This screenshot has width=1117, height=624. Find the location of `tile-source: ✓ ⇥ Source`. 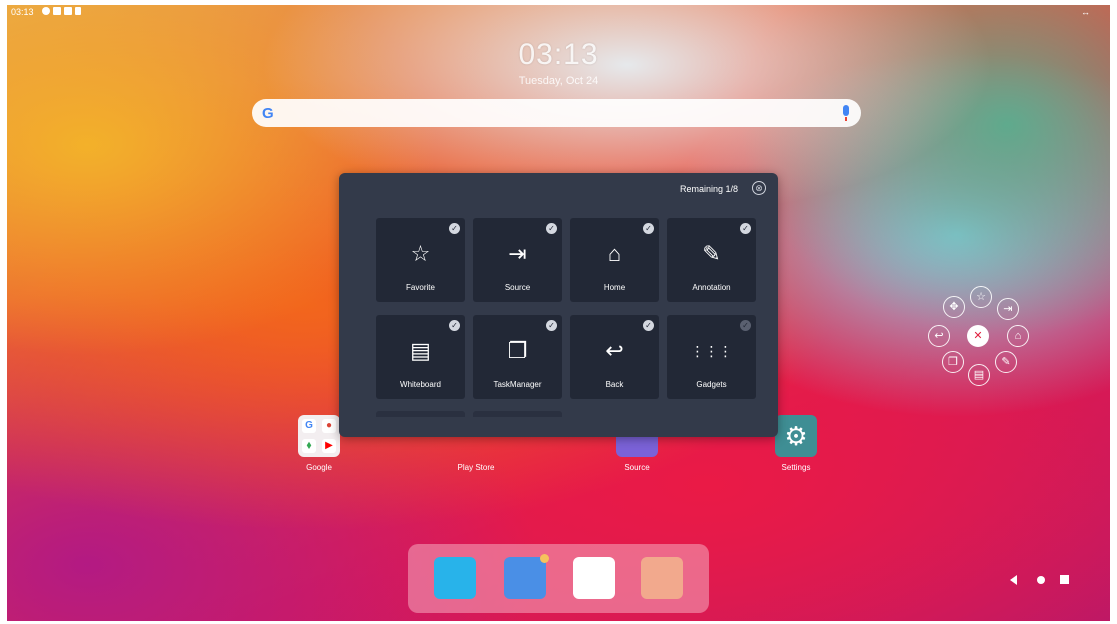

tile-source: ✓ ⇥ Source is located at coordinates (517, 260).